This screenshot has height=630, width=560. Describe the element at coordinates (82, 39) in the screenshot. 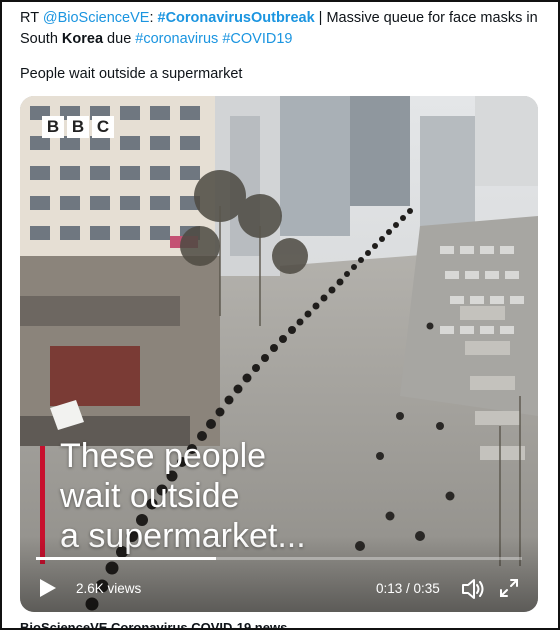

I see `text-korea: Korea` at that location.